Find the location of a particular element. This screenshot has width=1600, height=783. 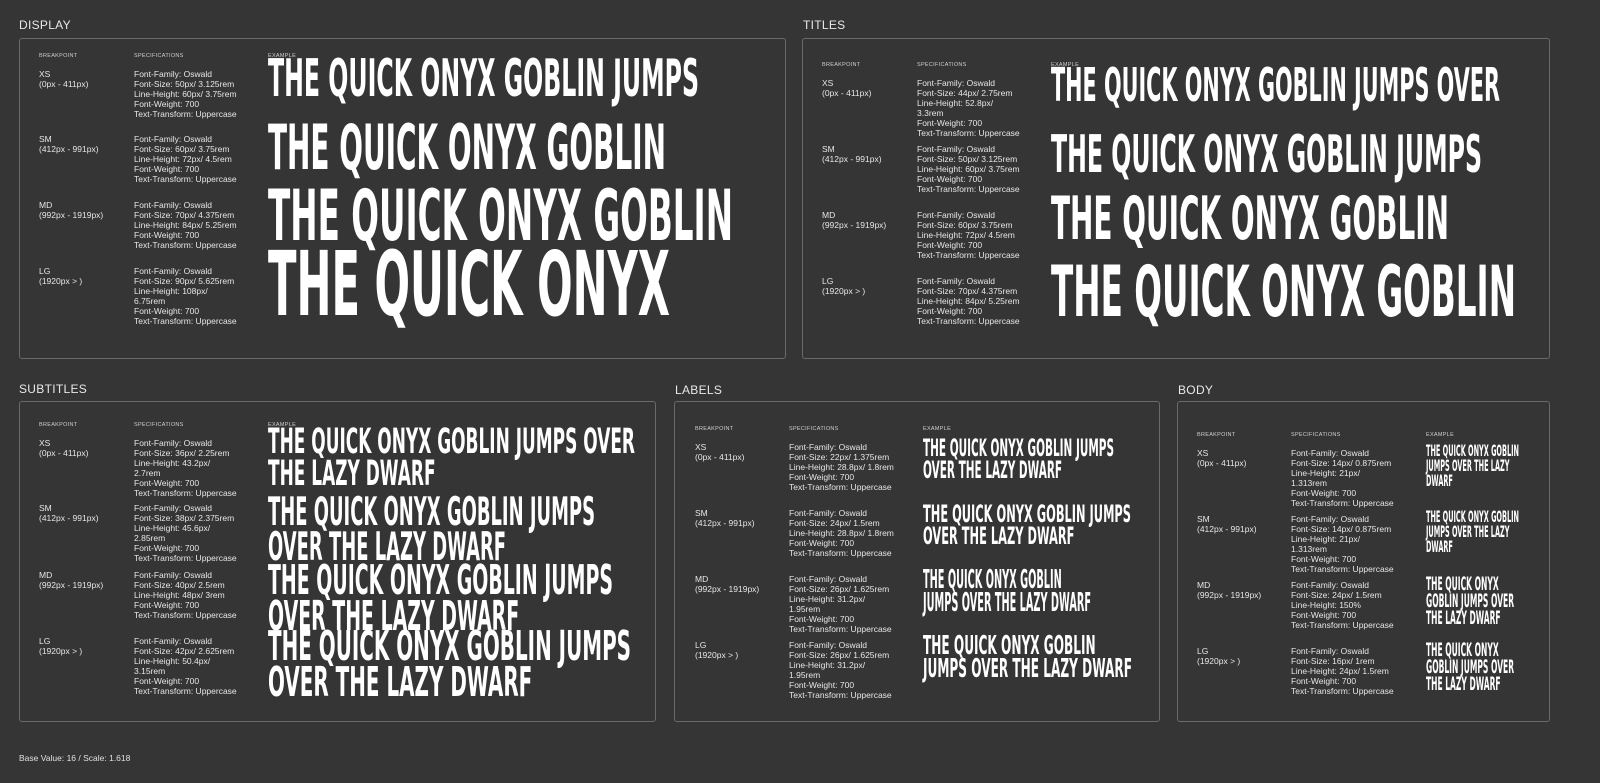

display-sm-spec-line: Text-Transform: Uppercase is located at coordinates (185, 179).